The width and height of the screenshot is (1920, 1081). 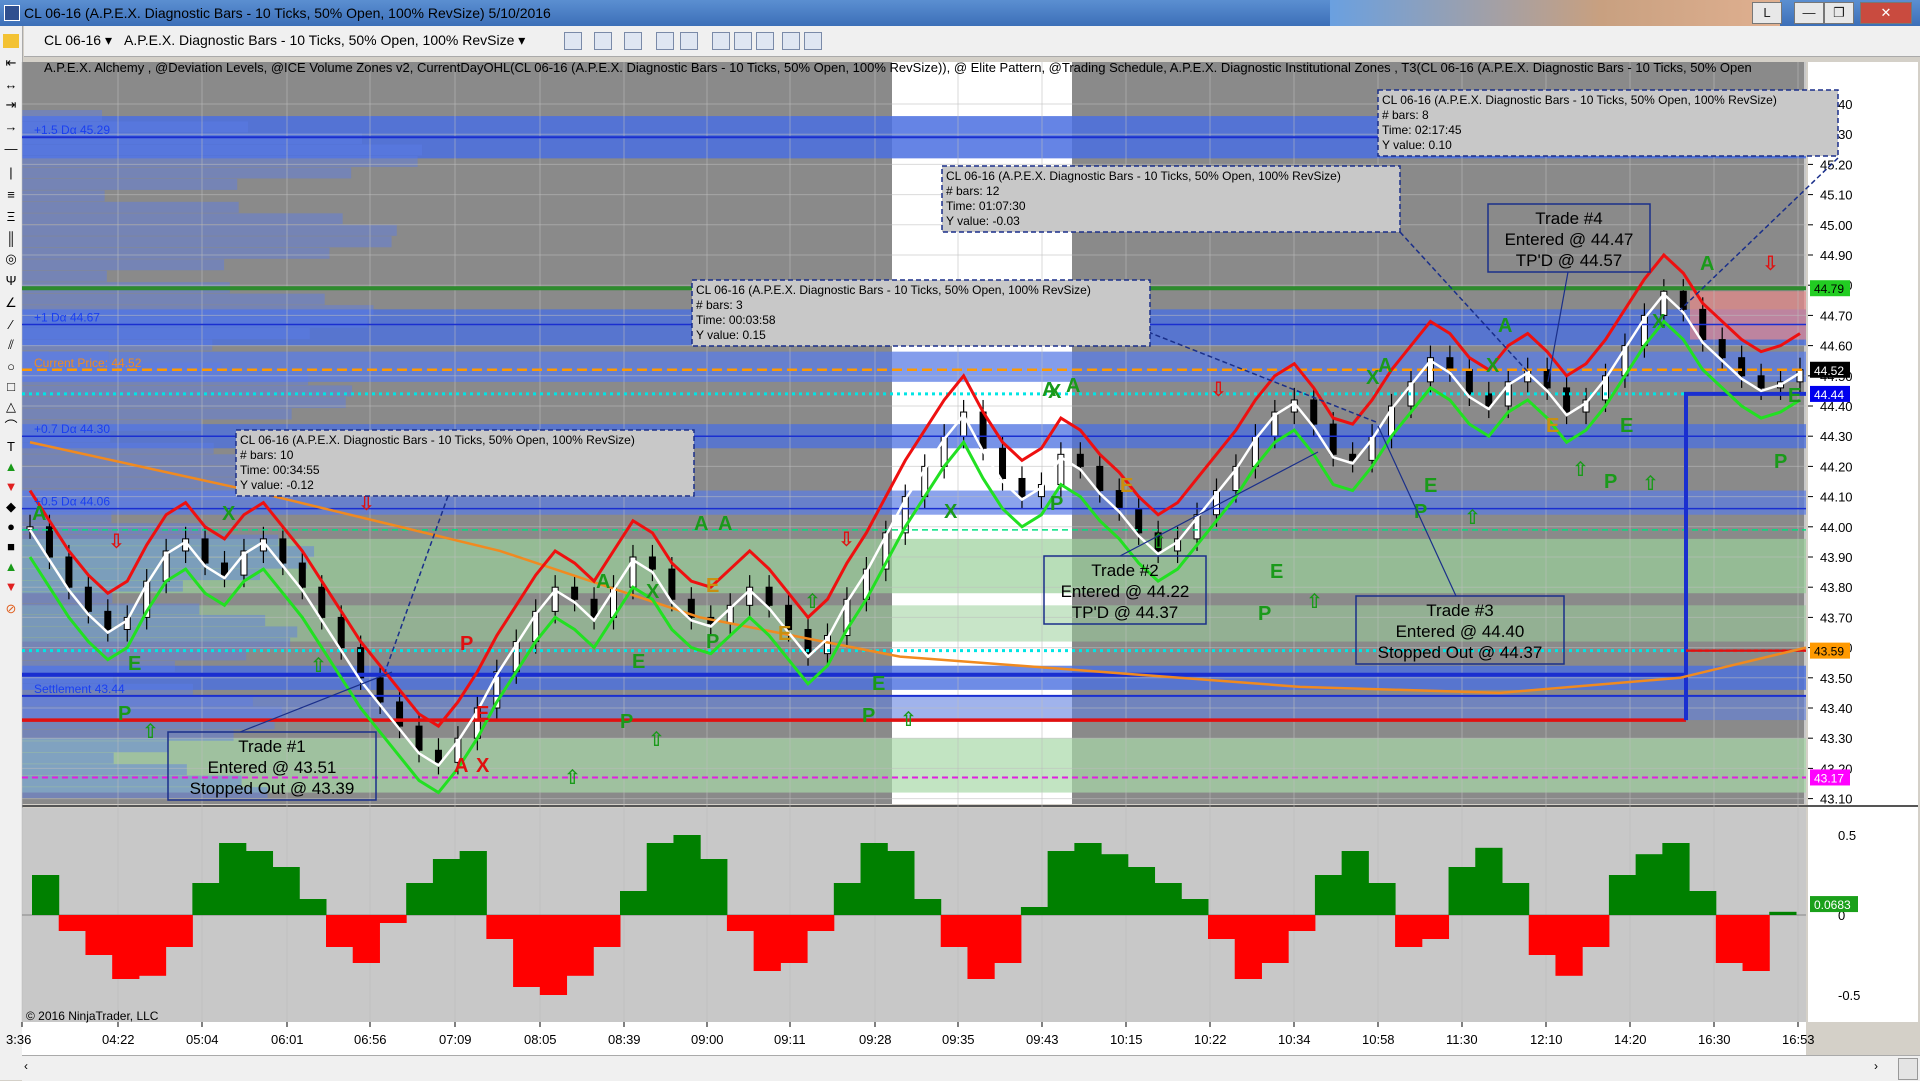 I want to click on scroll-right-icon: ›, so click(x=1882, y=1068).